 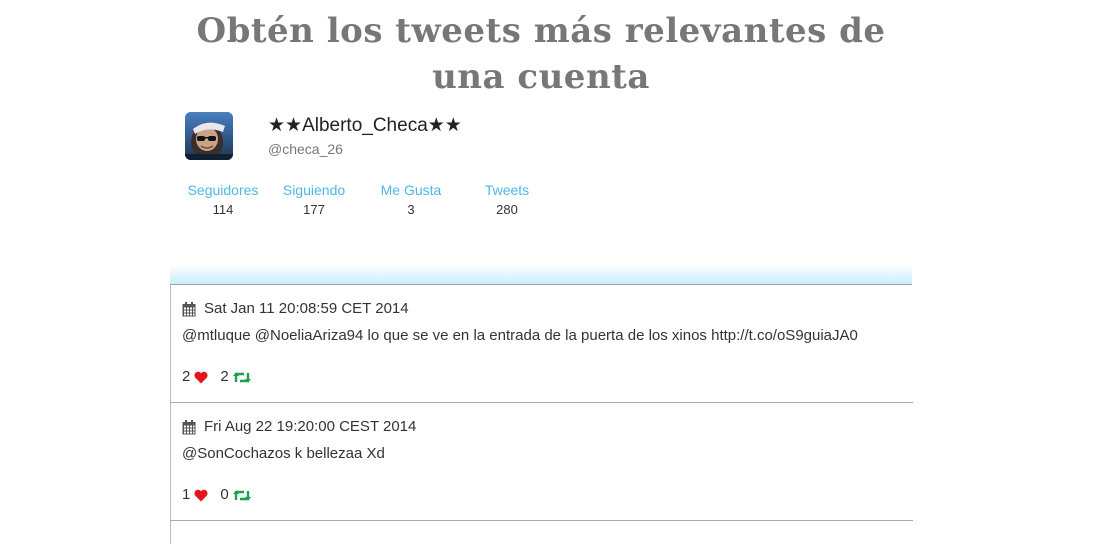 What do you see at coordinates (411, 199) in the screenshot?
I see `stat-likes: Me Gusta 3` at bounding box center [411, 199].